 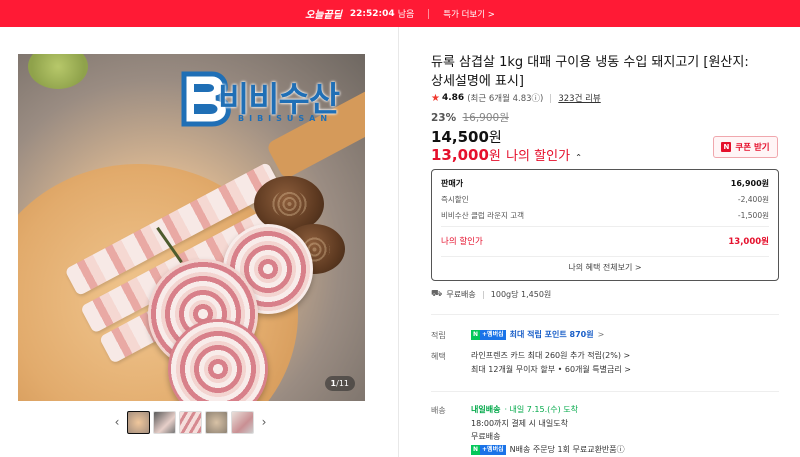 I want to click on deal-label: 오늘끝딜, so click(x=323, y=15).